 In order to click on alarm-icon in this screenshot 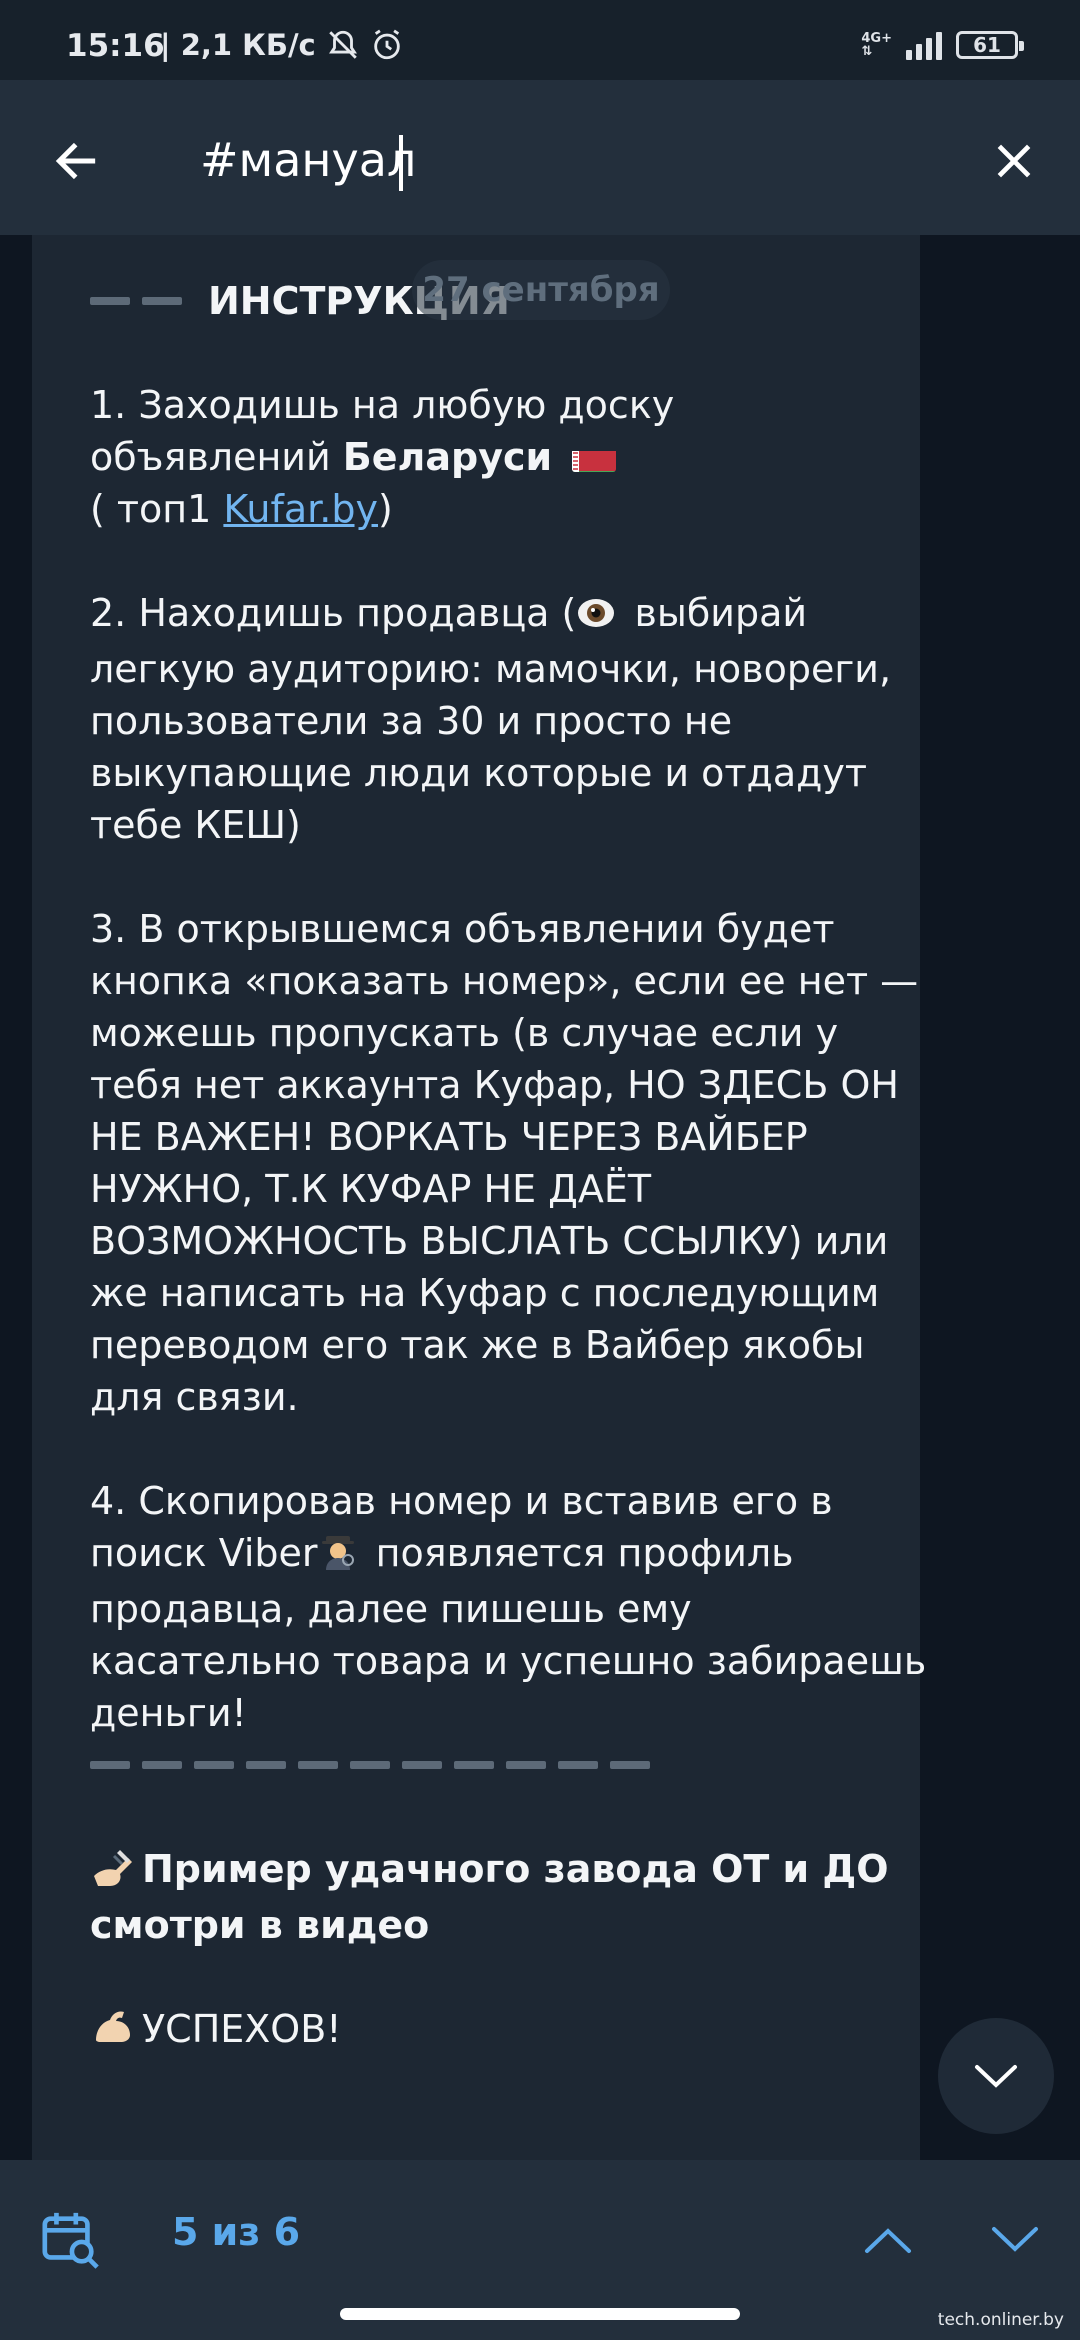, I will do `click(387, 47)`.